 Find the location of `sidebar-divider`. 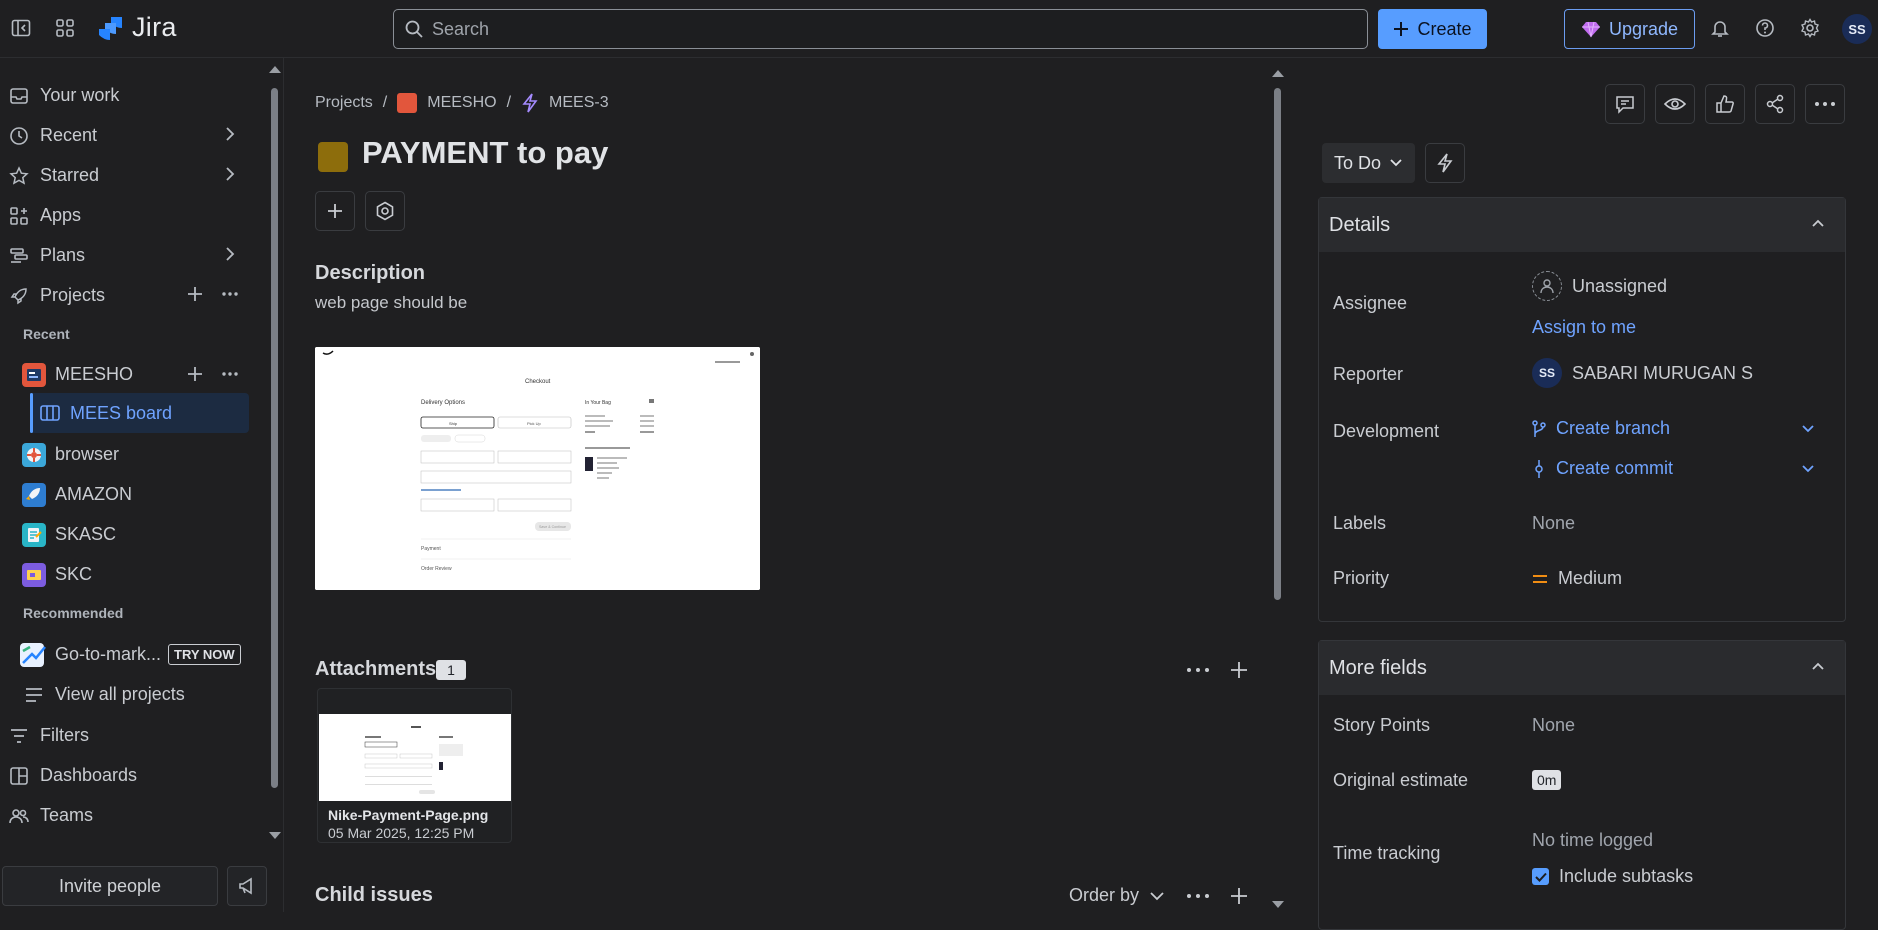

sidebar-divider is located at coordinates (283, 485).